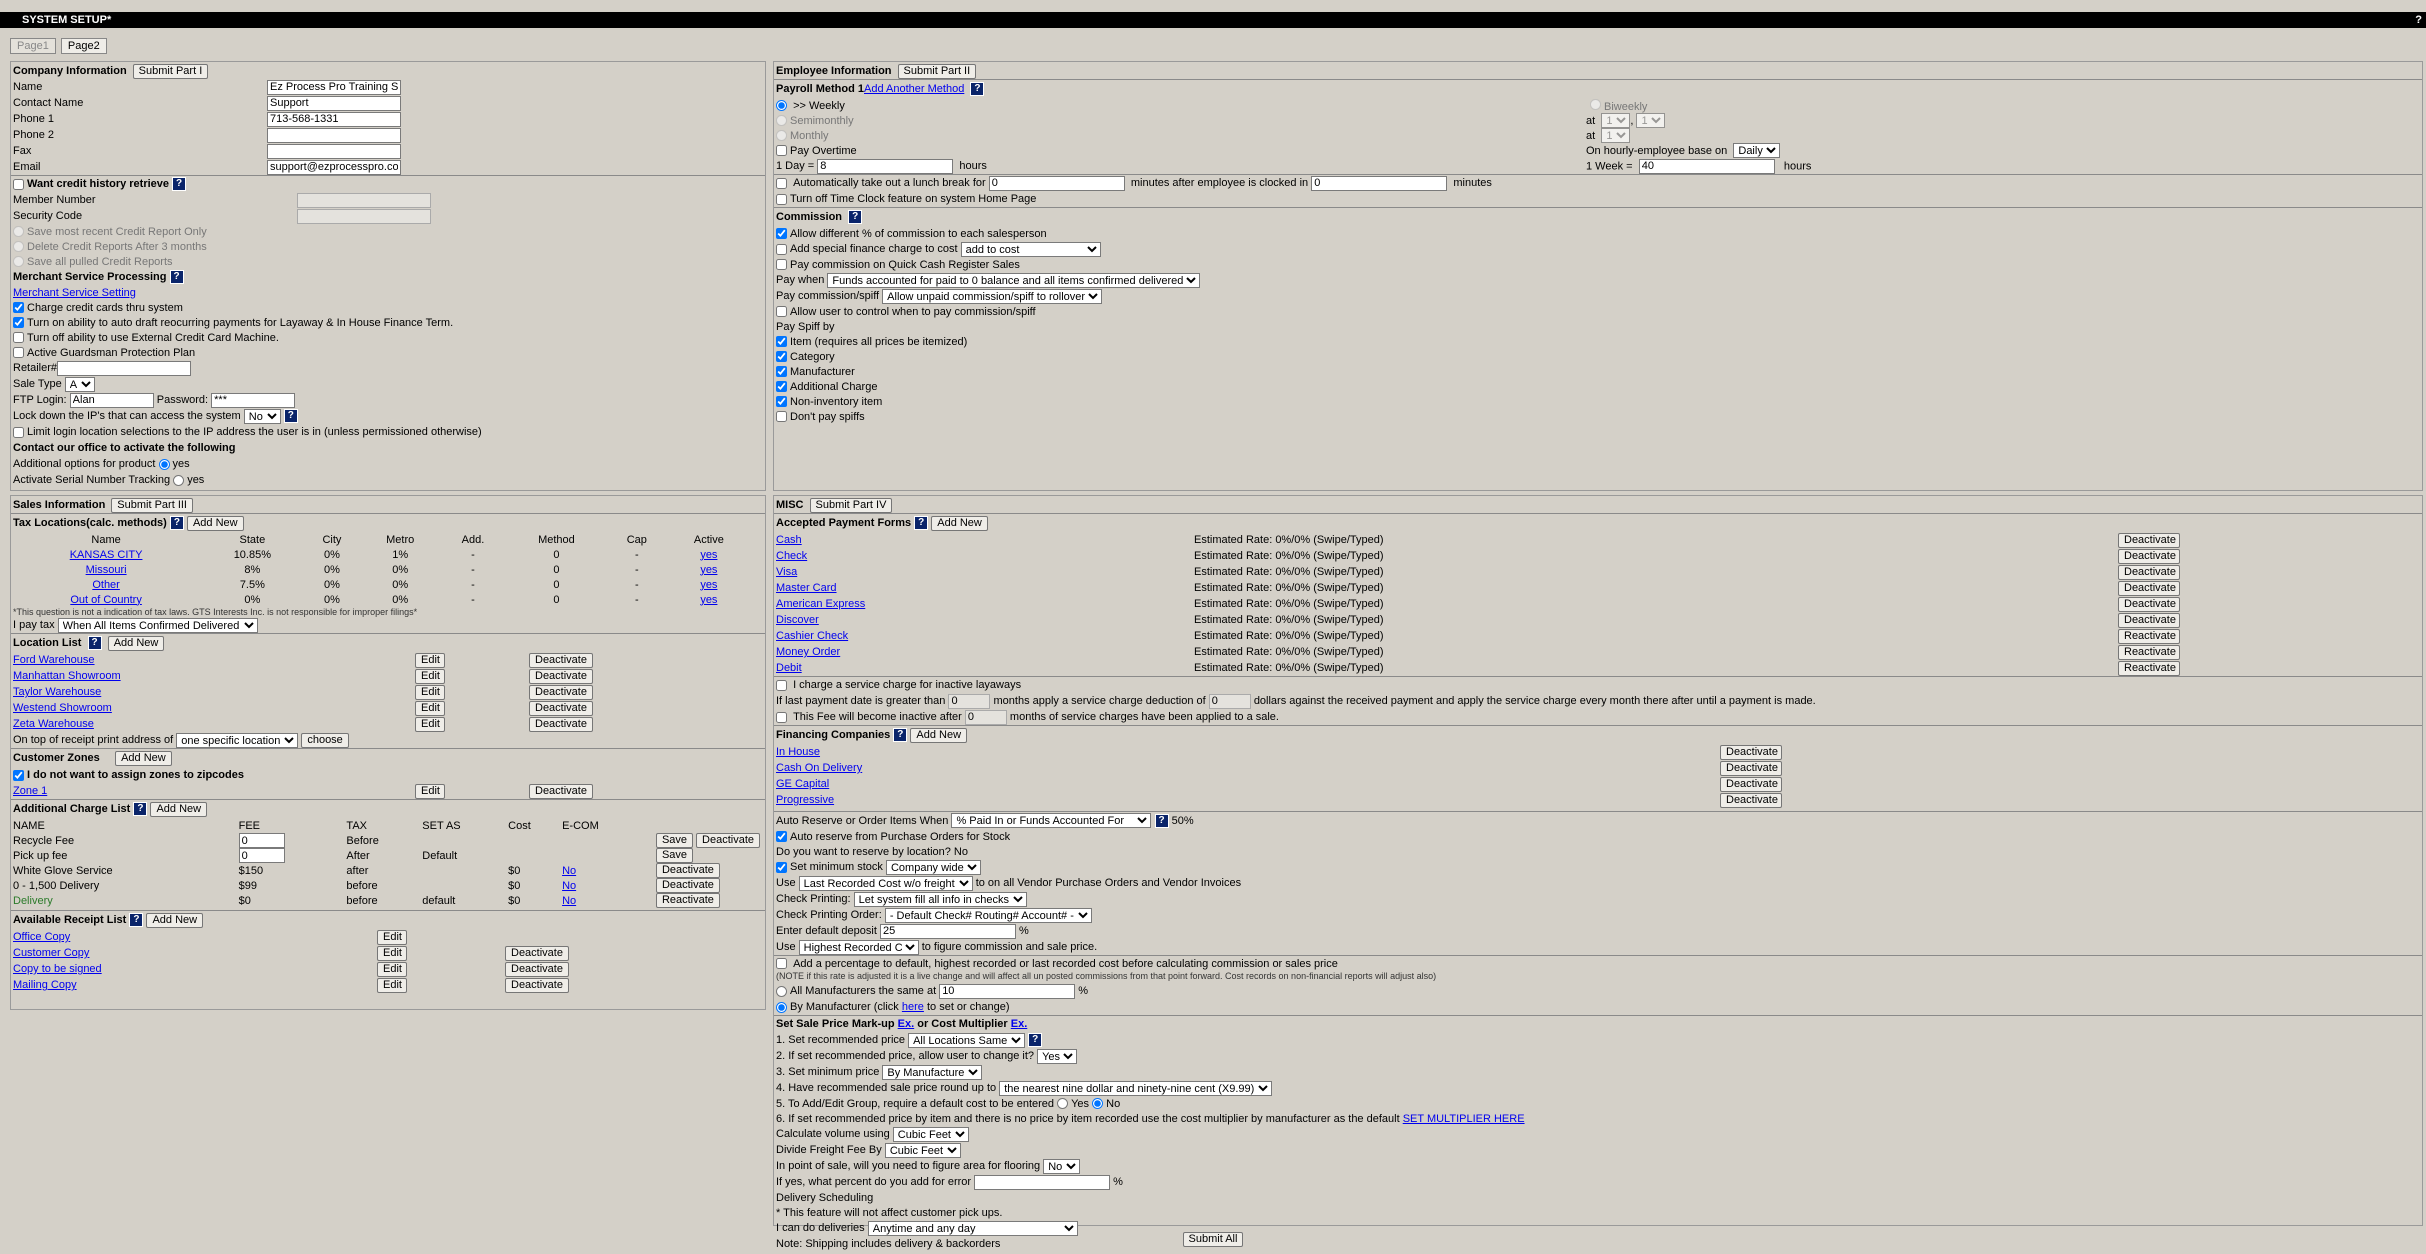 The height and width of the screenshot is (1254, 2426). What do you see at coordinates (786, 572) in the screenshot?
I see `payment-link: Visa` at bounding box center [786, 572].